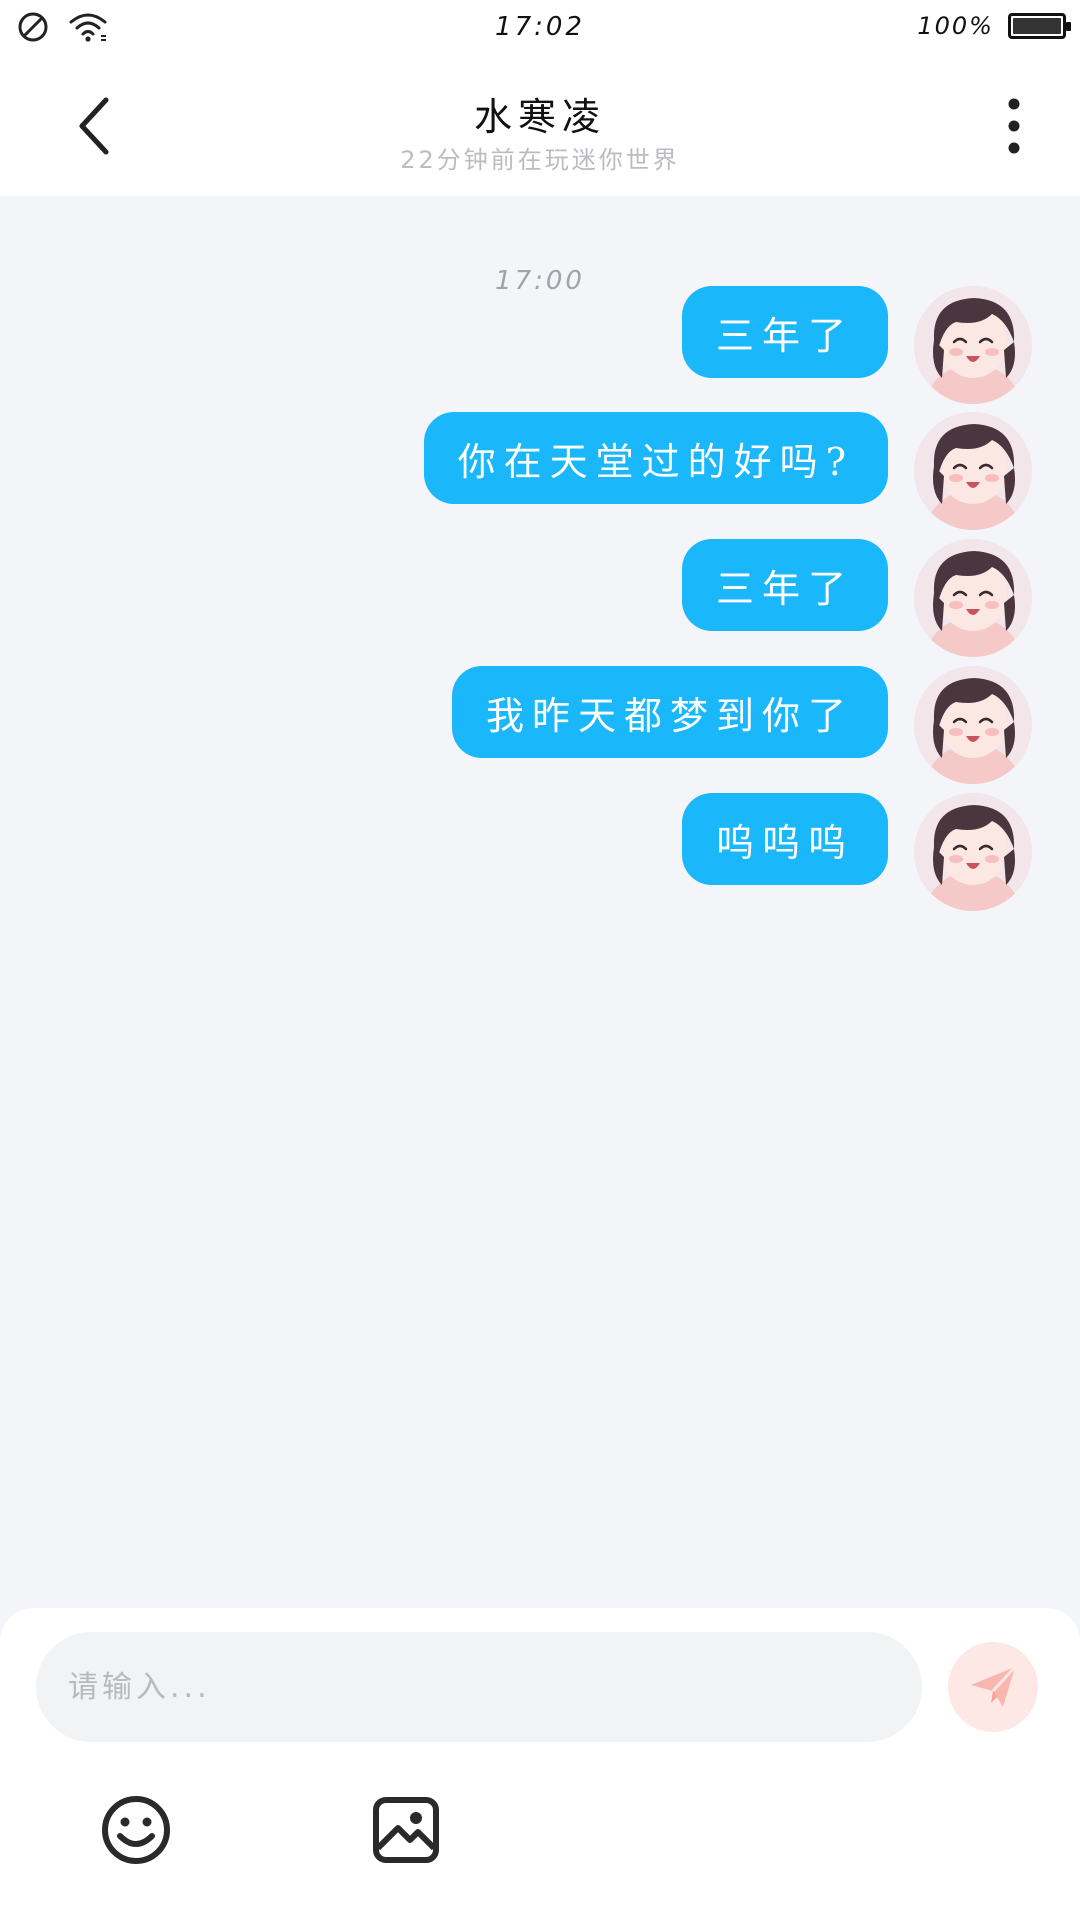 This screenshot has width=1080, height=1920. I want to click on image-button, so click(406, 1830).